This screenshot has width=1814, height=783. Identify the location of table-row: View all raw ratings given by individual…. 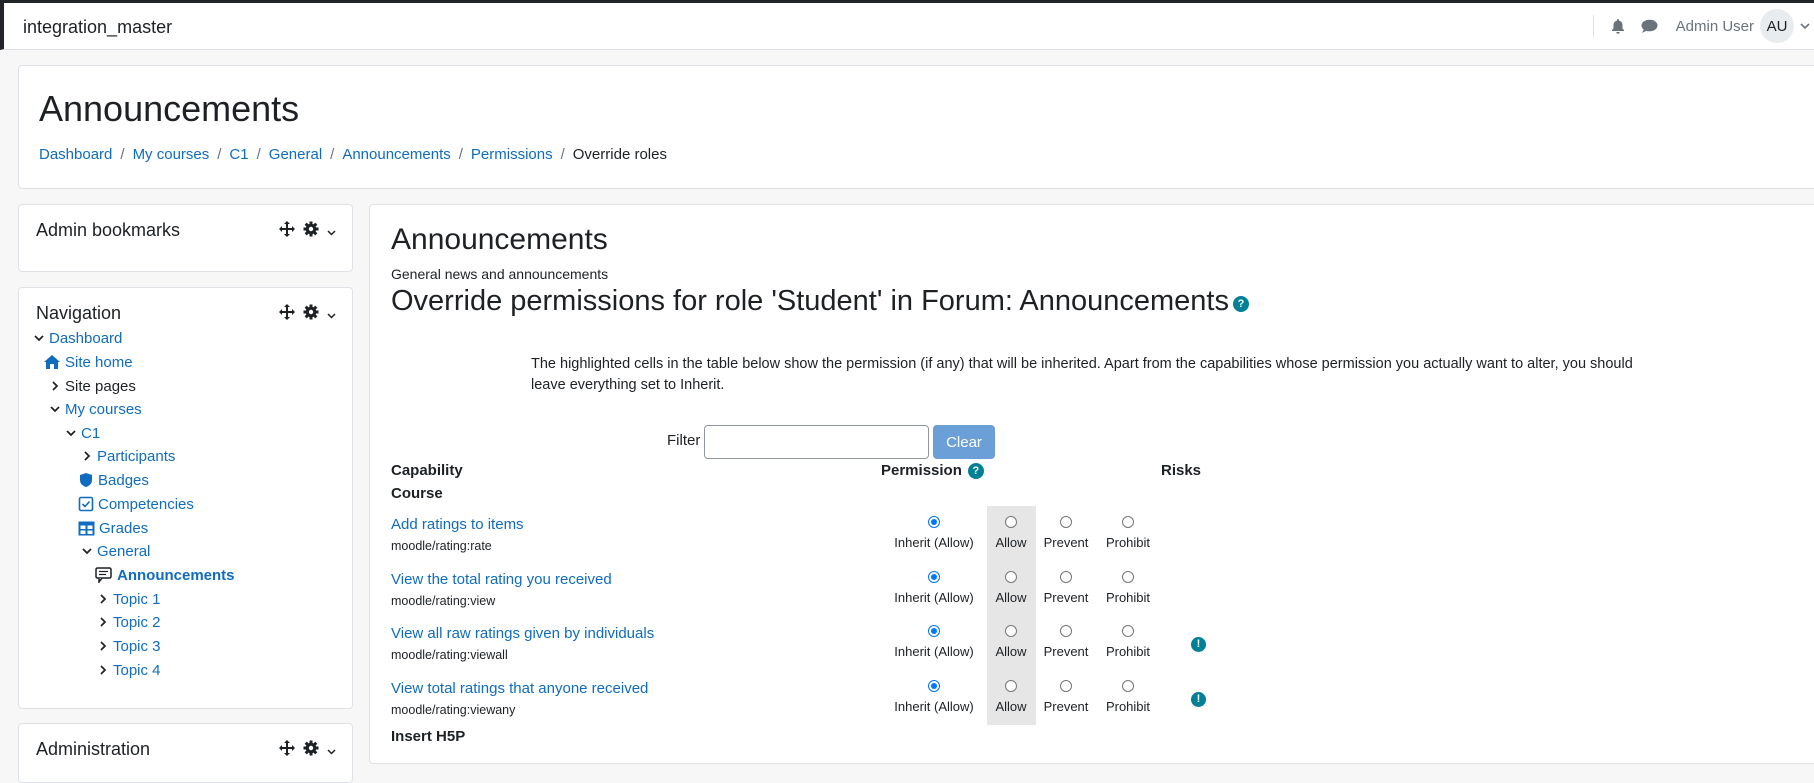
(1092, 643).